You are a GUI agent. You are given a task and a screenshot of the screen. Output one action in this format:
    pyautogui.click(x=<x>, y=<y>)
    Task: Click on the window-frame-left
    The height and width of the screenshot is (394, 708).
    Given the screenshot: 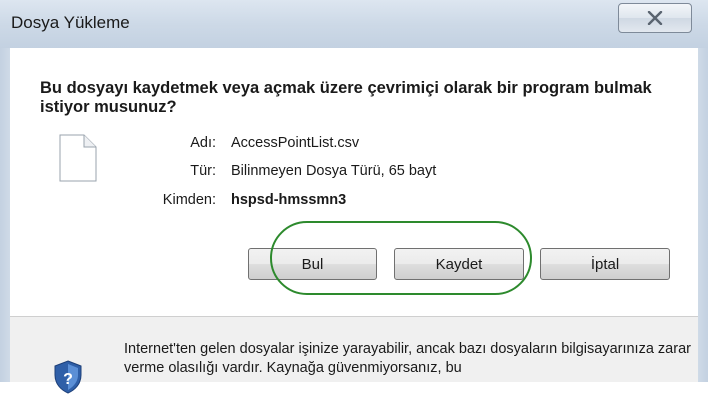 What is the action you would take?
    pyautogui.click(x=5, y=215)
    